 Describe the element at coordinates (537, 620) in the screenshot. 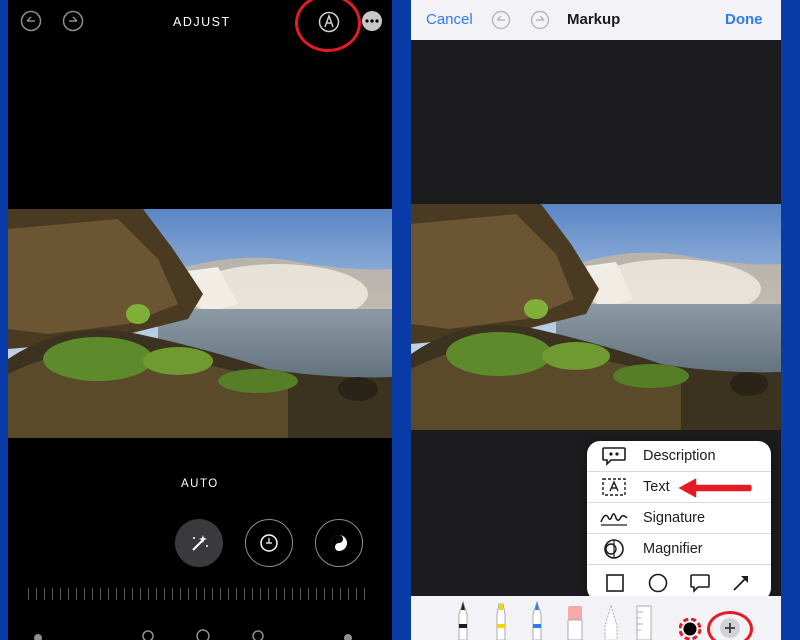

I see `pencil-tool` at that location.